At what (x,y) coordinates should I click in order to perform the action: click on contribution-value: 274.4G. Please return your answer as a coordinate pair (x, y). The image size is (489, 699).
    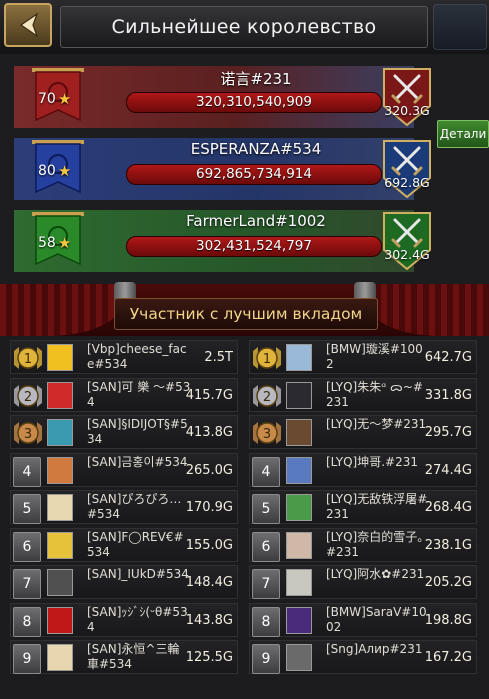
    Looking at the image, I should click on (448, 470).